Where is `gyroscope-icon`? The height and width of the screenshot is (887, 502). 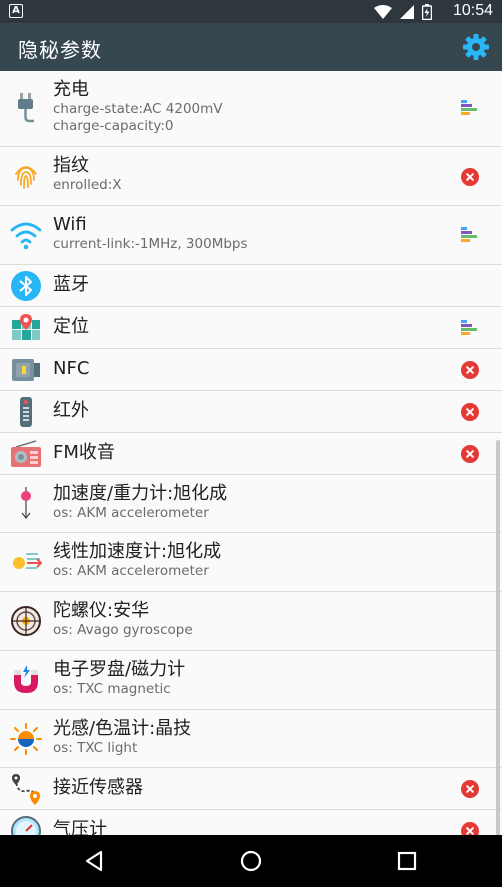
gyroscope-icon is located at coordinates (26, 621).